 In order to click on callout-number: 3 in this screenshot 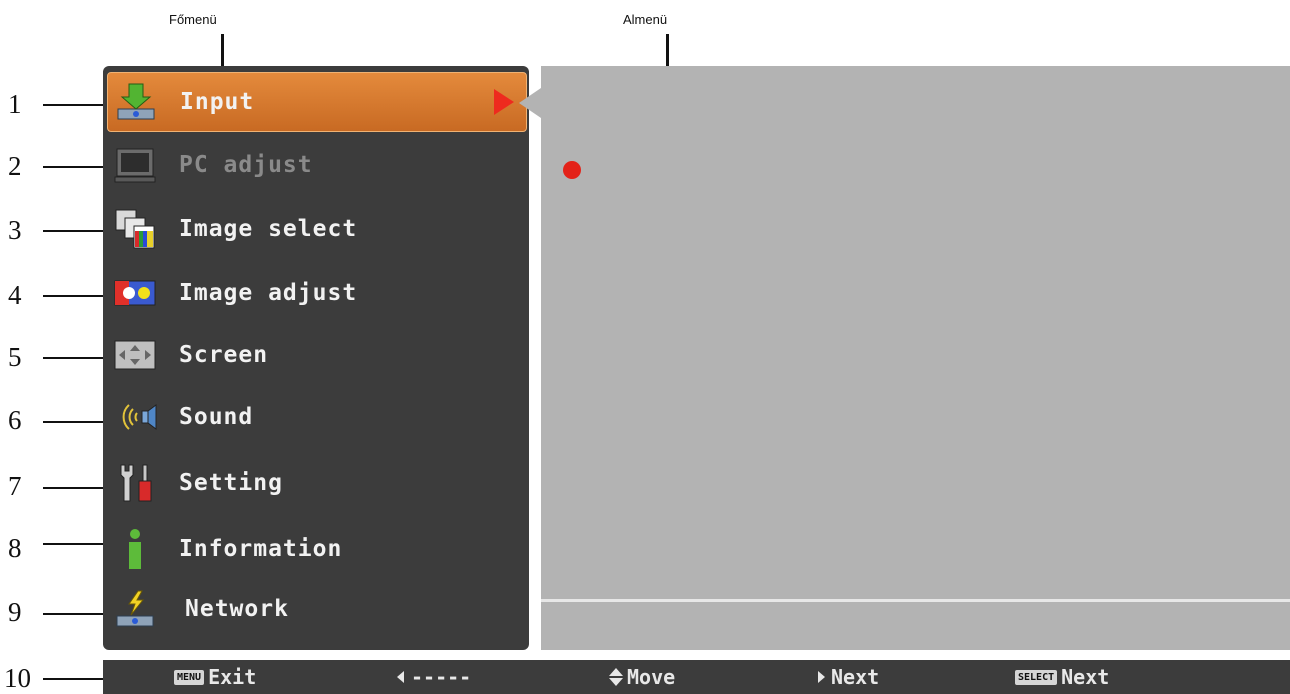, I will do `click(15, 230)`.